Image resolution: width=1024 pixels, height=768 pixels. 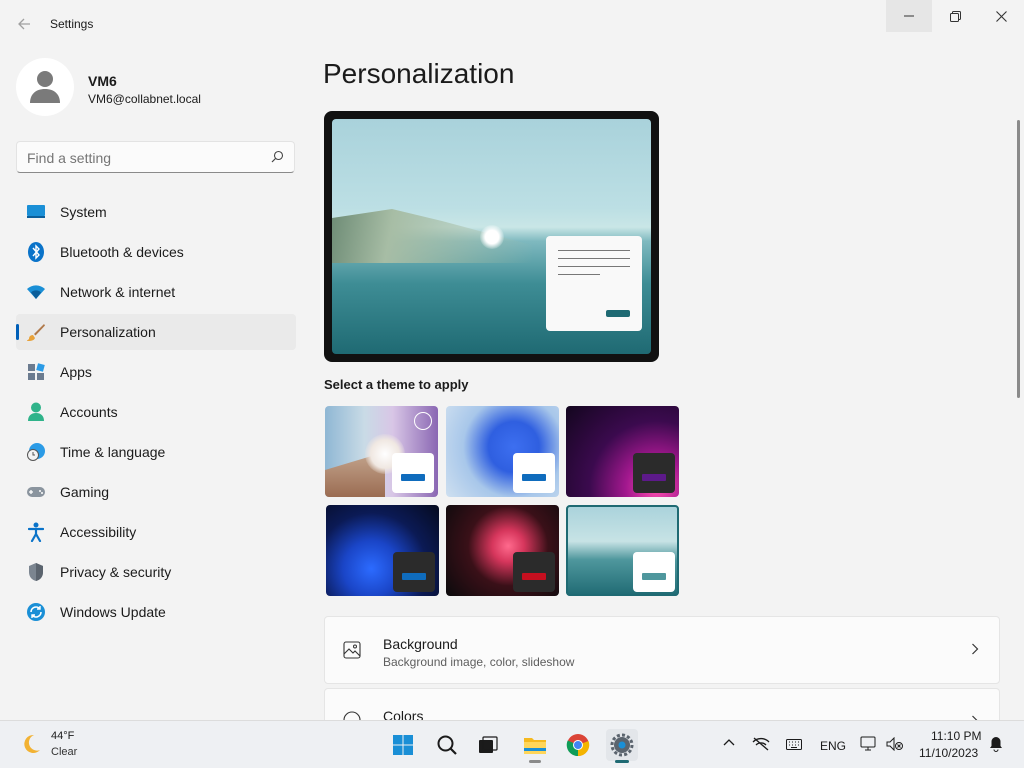 I want to click on network-disconnected-icon, so click(x=761, y=744).